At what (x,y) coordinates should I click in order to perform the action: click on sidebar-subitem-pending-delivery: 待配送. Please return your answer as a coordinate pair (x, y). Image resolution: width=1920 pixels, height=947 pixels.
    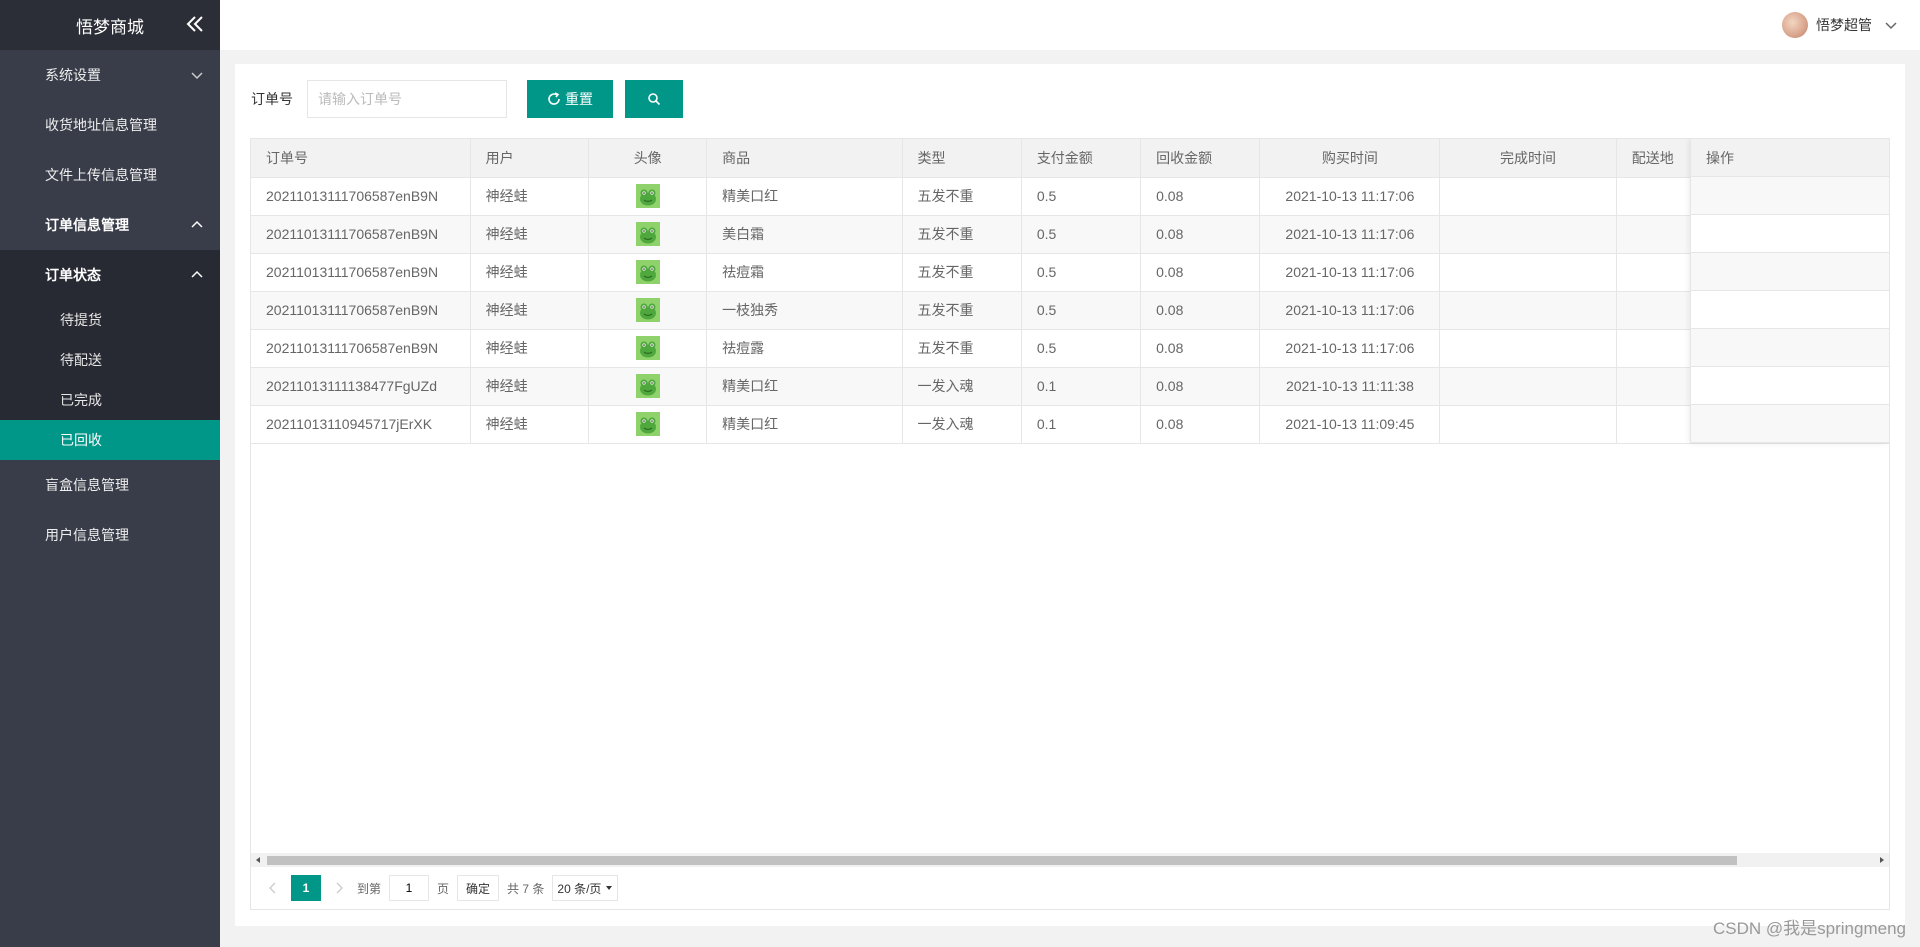
    Looking at the image, I should click on (110, 360).